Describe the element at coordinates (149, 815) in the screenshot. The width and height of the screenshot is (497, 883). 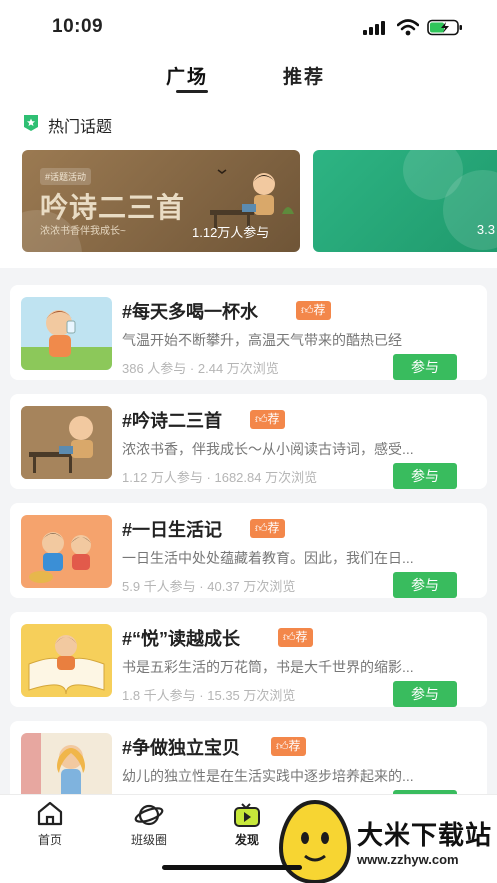
I see `planet-icon` at that location.